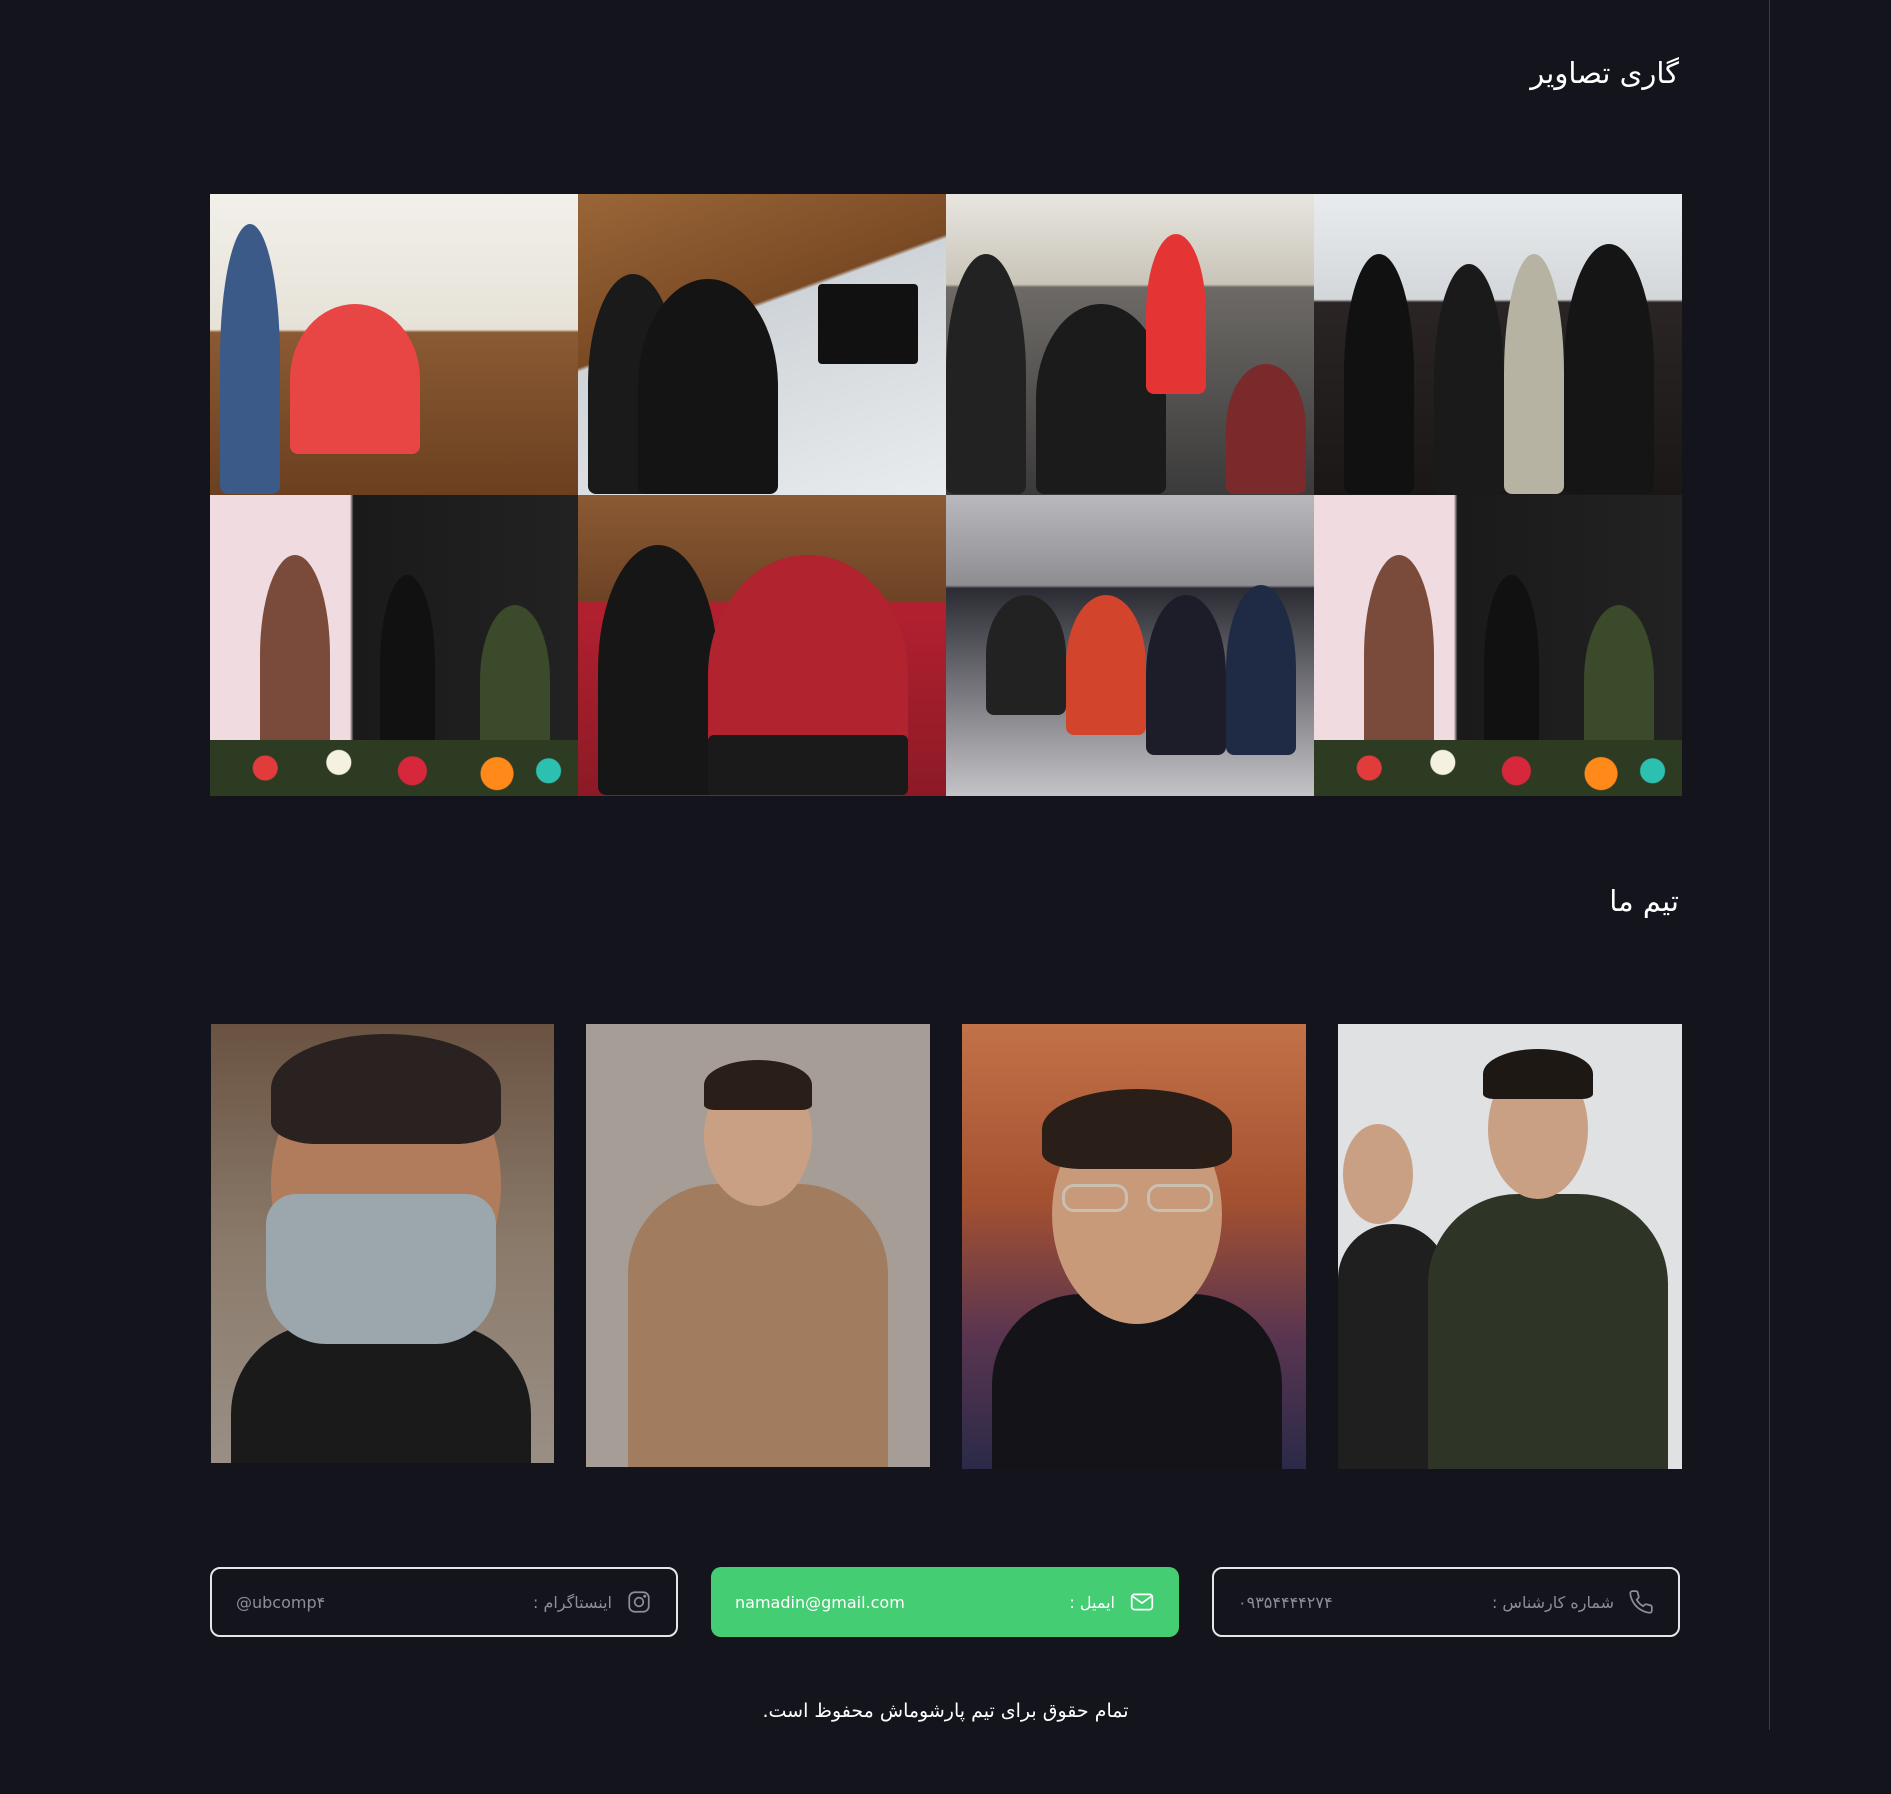  What do you see at coordinates (281, 1602) in the screenshot?
I see `instagram-value: @ubcomp۴` at bounding box center [281, 1602].